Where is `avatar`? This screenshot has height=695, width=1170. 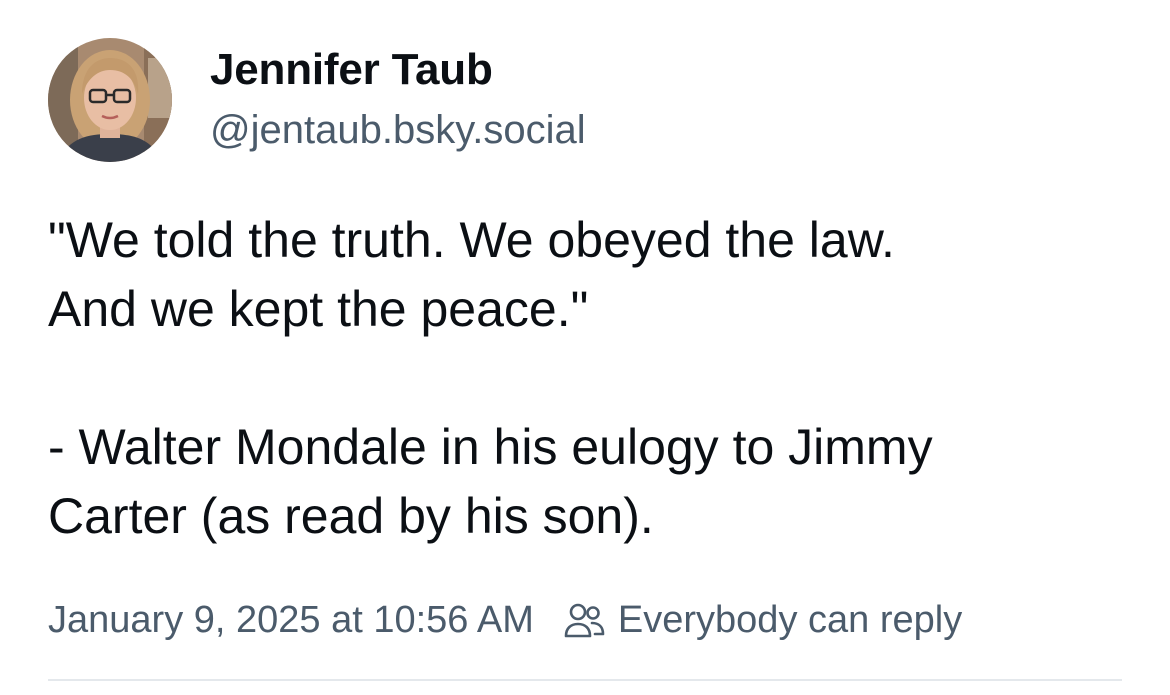
avatar is located at coordinates (110, 100).